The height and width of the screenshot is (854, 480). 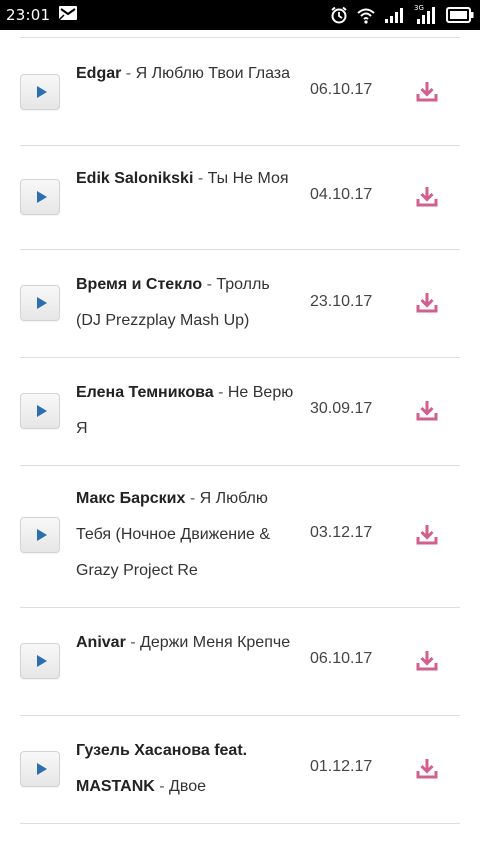 I want to click on track-title: Edgar - Я Люблю Твои Глаза, so click(x=183, y=73).